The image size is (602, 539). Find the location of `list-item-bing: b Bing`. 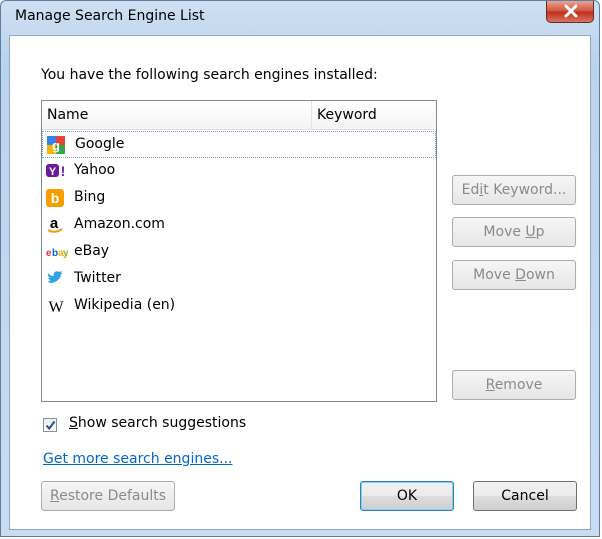

list-item-bing: b Bing is located at coordinates (239, 198).